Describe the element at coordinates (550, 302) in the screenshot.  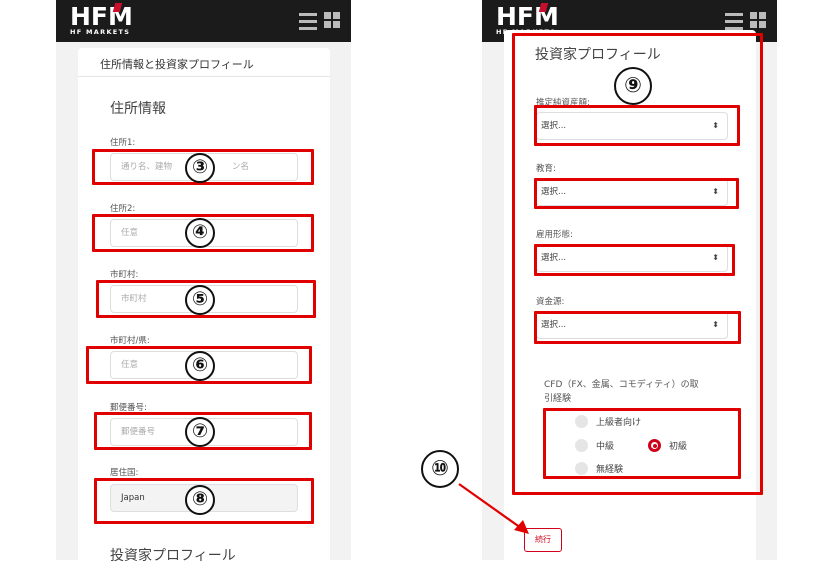
I see `source-of-funds-label: 資金源:` at that location.